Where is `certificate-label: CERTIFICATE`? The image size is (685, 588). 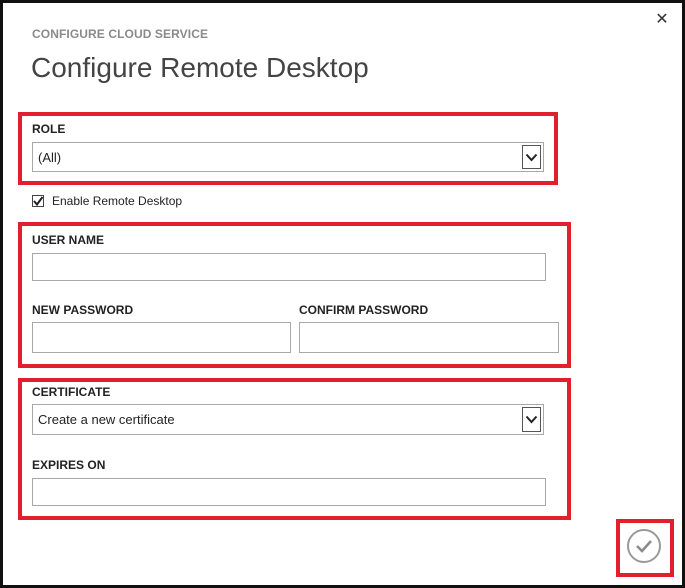 certificate-label: CERTIFICATE is located at coordinates (71, 392).